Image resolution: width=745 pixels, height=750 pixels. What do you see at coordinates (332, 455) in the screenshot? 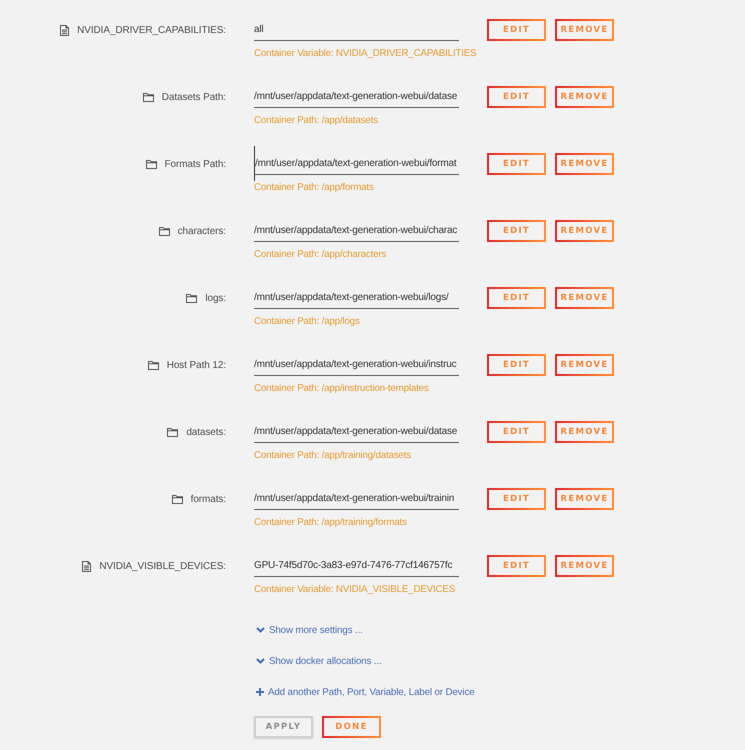
I see `container-note: Container Path: /app/training/datasets` at bounding box center [332, 455].